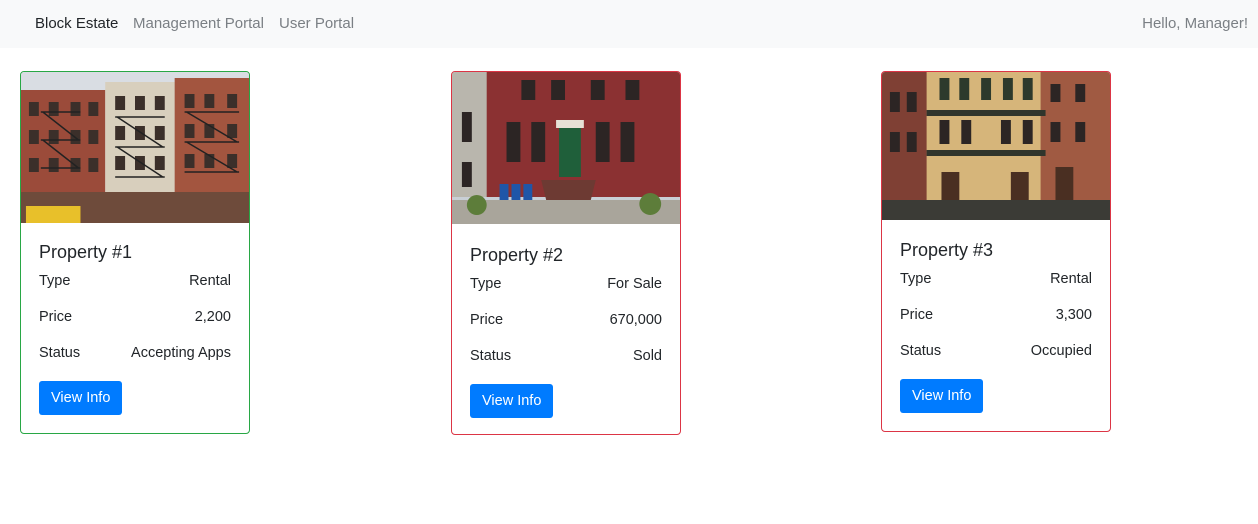 This screenshot has width=1258, height=524. Describe the element at coordinates (996, 325) in the screenshot. I see `property-price-row: Price 3,300` at that location.